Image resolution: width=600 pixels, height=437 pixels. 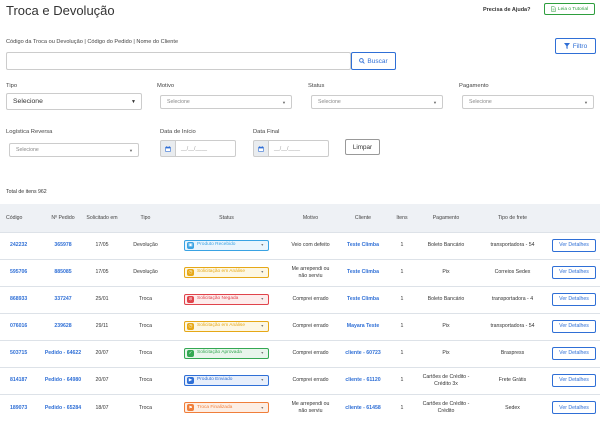 I want to click on header-pedido: Nº Pedido, so click(x=63, y=217).